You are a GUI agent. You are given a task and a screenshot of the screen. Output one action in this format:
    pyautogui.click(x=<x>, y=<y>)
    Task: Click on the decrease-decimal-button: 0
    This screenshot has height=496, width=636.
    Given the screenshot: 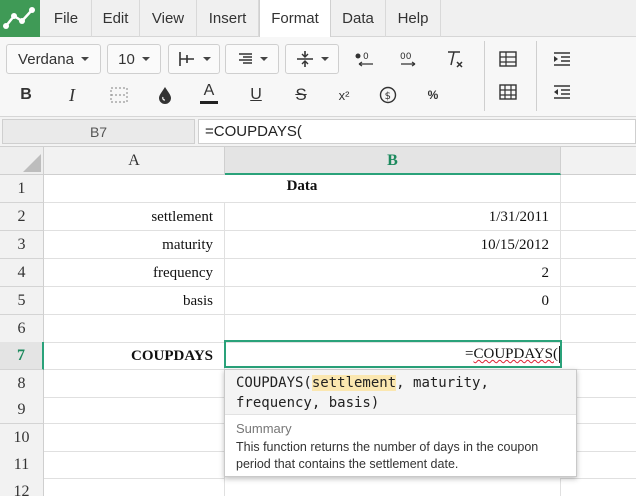 What is the action you would take?
    pyautogui.click(x=365, y=59)
    